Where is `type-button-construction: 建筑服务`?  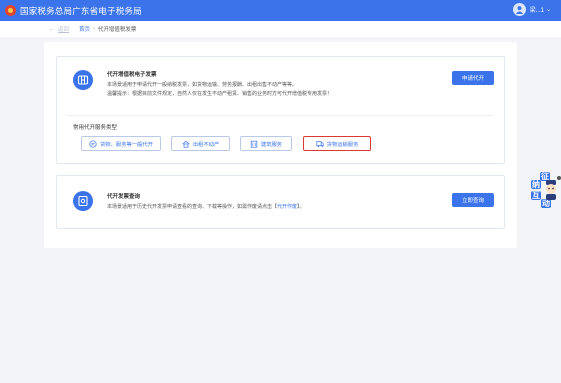 type-button-construction: 建筑服务 is located at coordinates (266, 143).